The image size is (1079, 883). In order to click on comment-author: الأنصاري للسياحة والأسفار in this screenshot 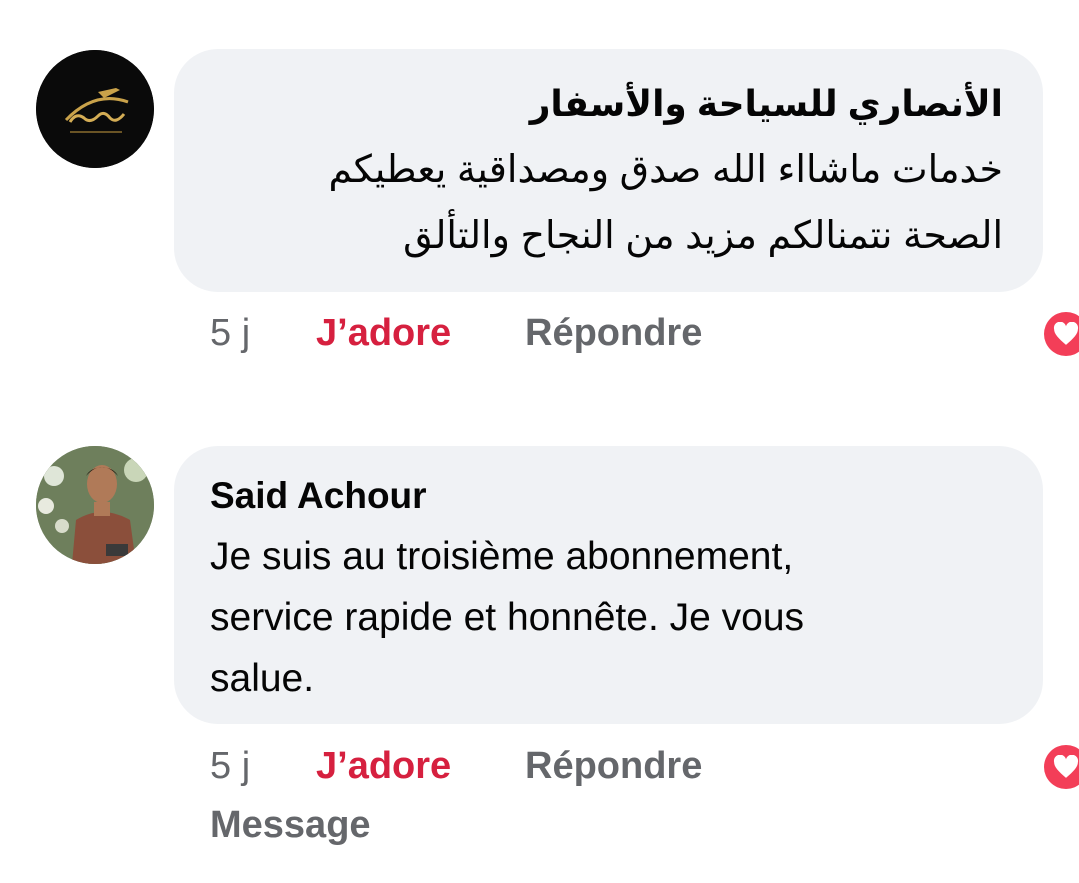, I will do `click(608, 104)`.